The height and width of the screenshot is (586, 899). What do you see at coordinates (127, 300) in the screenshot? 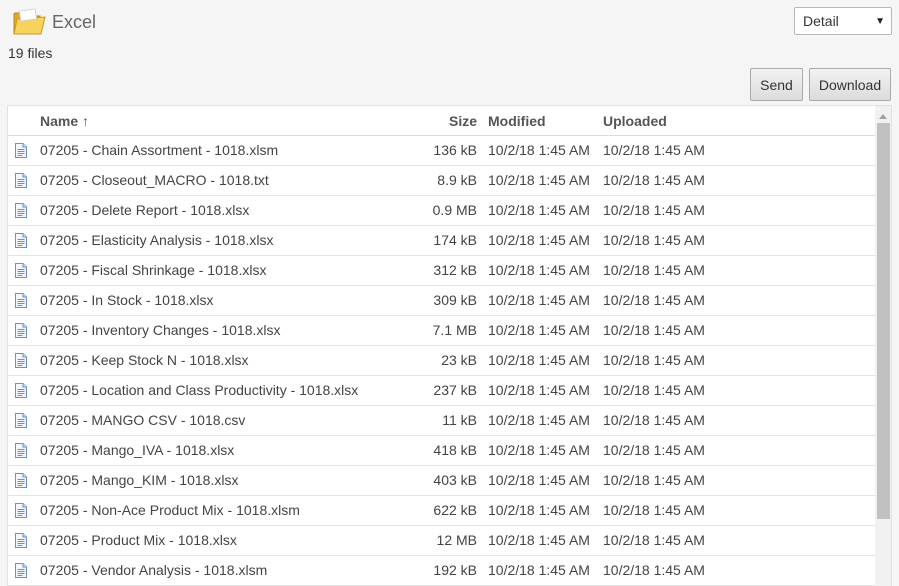
I see `file-name: 07205 - In Stock - 1018.xlsx` at bounding box center [127, 300].